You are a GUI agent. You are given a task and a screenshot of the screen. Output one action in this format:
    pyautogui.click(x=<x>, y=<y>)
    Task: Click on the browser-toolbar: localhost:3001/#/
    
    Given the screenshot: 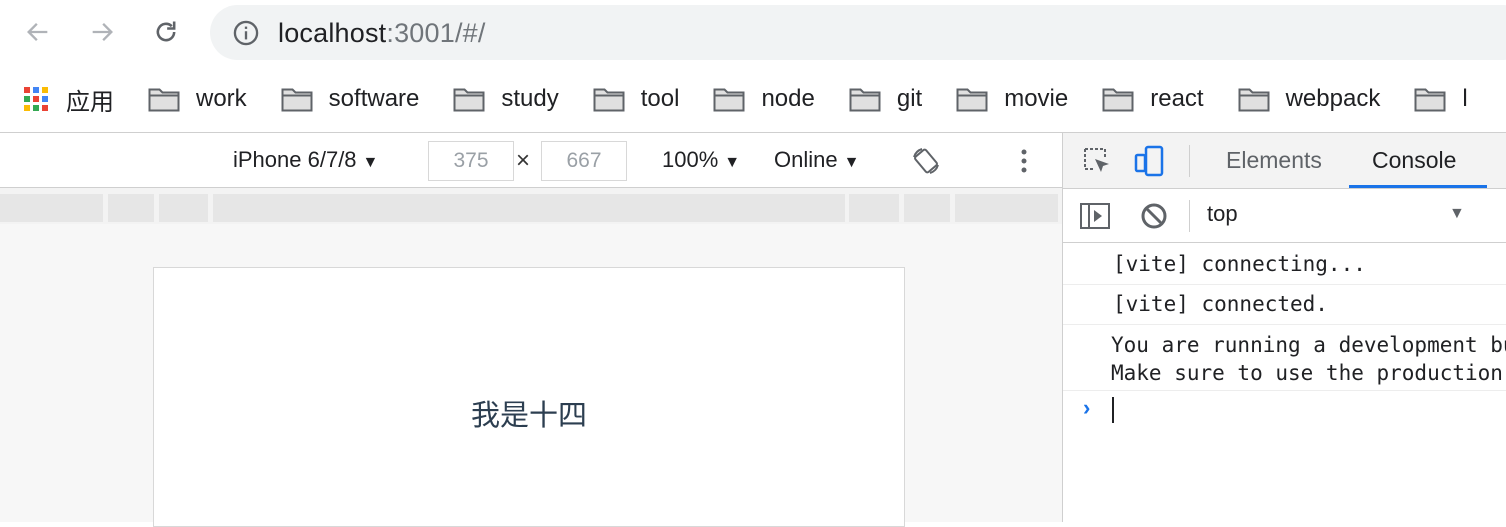 What is the action you would take?
    pyautogui.click(x=753, y=33)
    